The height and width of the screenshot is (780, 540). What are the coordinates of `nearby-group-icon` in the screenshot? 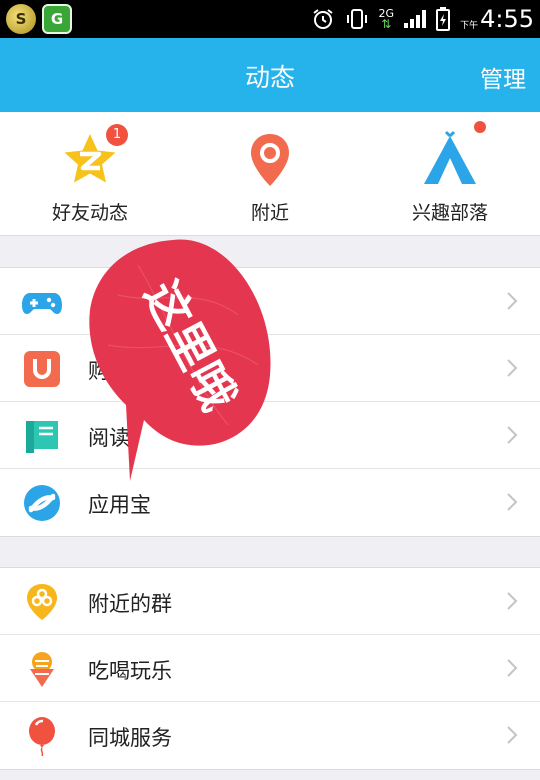 It's located at (42, 602).